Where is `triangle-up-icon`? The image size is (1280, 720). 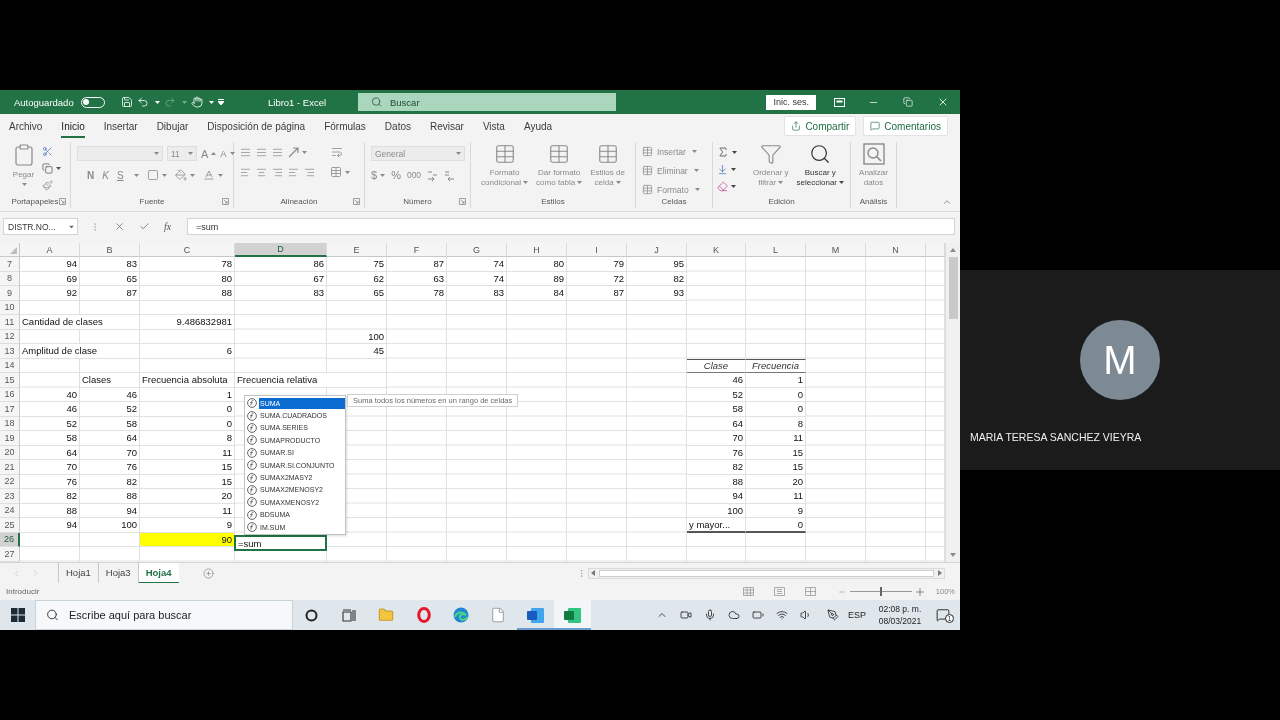
triangle-up-icon is located at coordinates (953, 250).